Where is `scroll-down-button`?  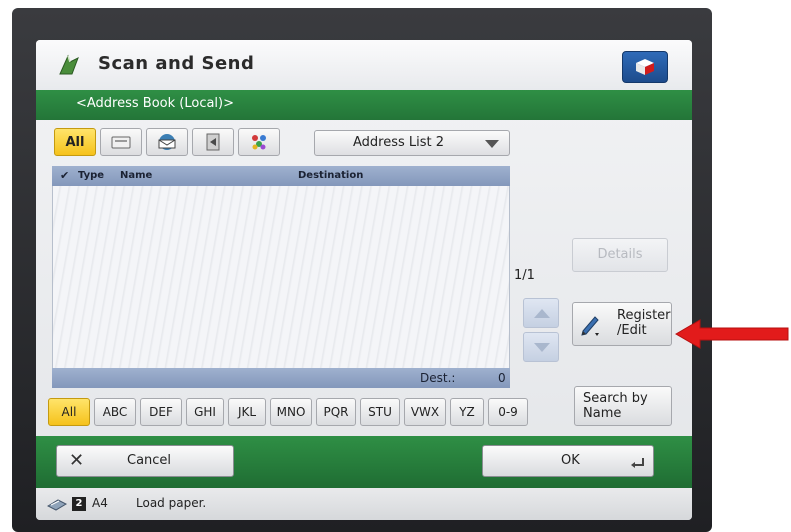 scroll-down-button is located at coordinates (541, 347).